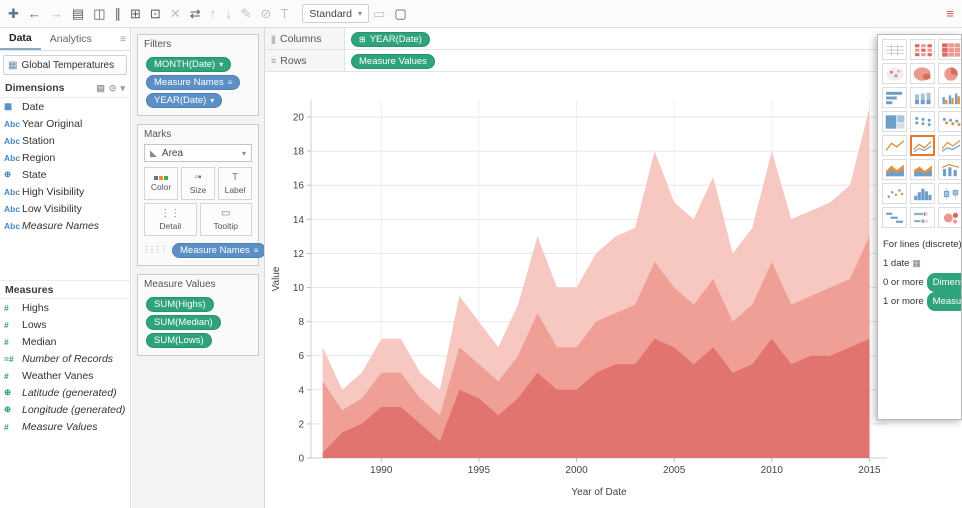 Image resolution: width=962 pixels, height=508 pixels. What do you see at coordinates (922, 73) in the screenshot?
I see `show-me-thumb-filled-map` at bounding box center [922, 73].